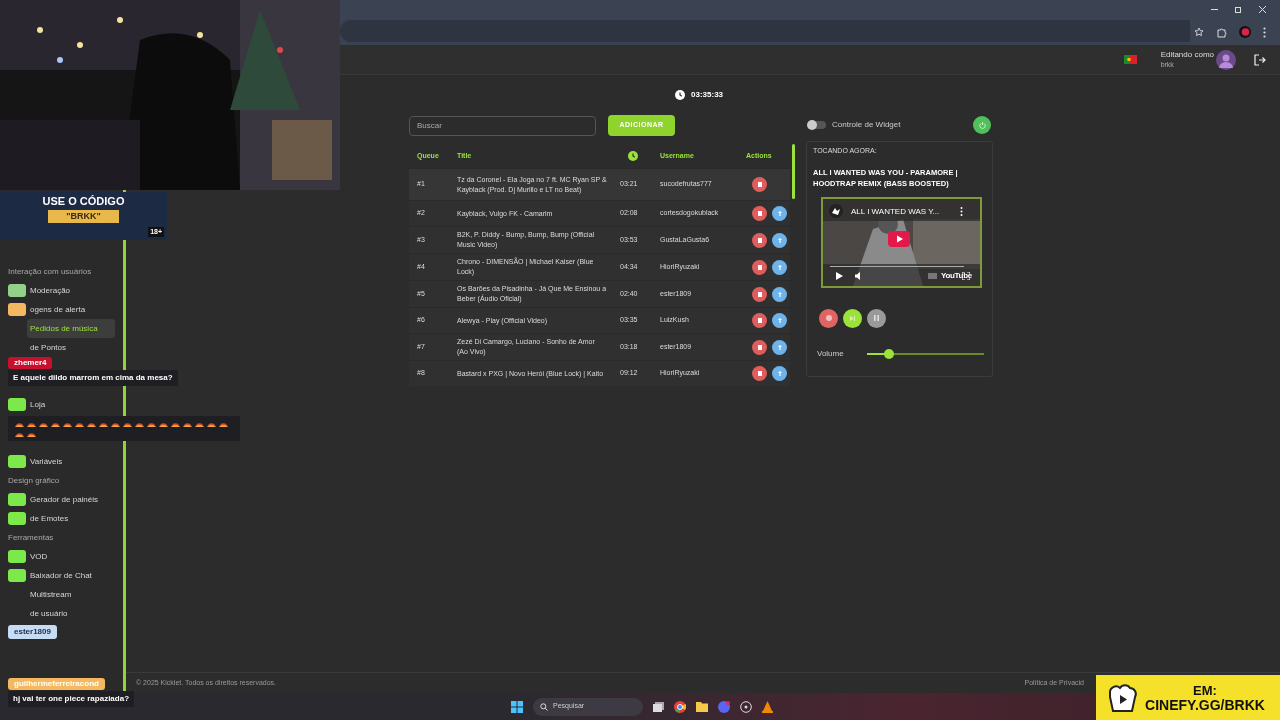 This screenshot has height=720, width=1280. I want to click on cone-icon, so click(767, 706).